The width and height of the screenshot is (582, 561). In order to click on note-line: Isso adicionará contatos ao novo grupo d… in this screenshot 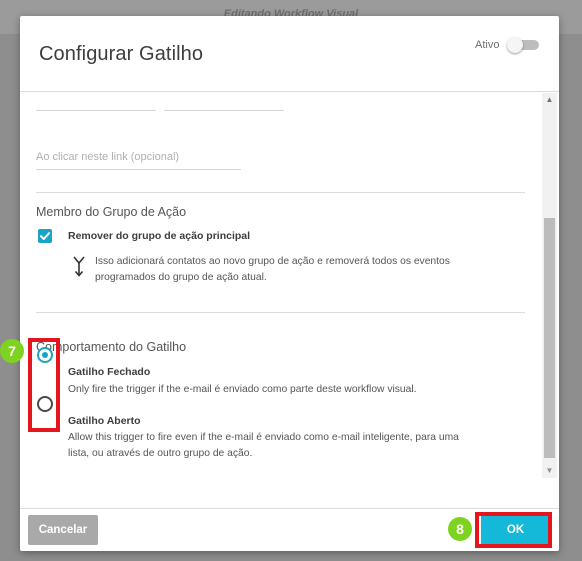, I will do `click(272, 261)`.